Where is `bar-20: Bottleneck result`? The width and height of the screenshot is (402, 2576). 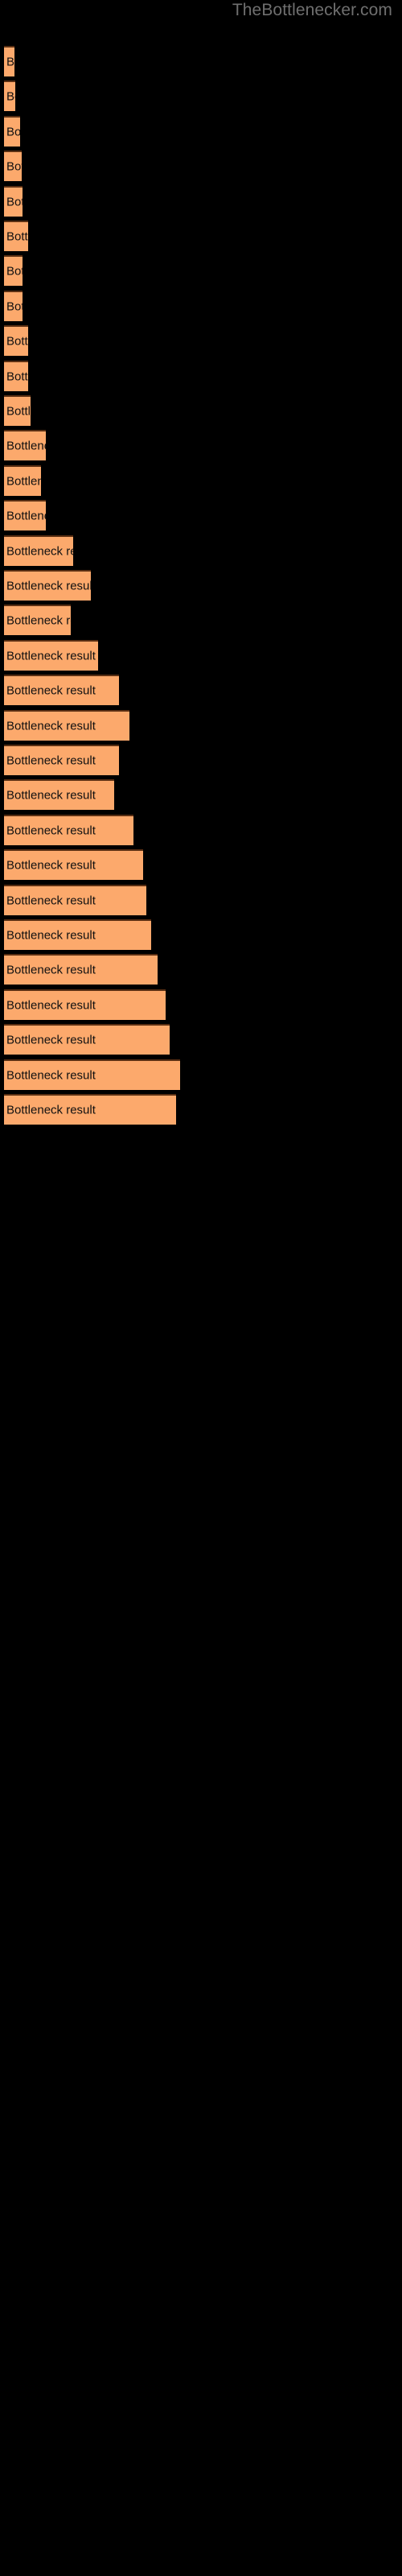
bar-20: Bottleneck result is located at coordinates (66, 725).